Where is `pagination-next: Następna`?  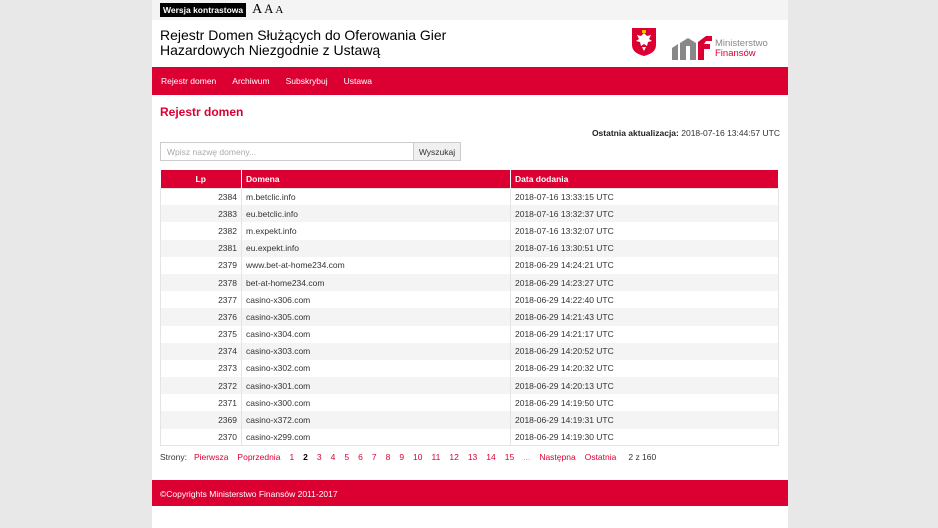 pagination-next: Następna is located at coordinates (557, 457).